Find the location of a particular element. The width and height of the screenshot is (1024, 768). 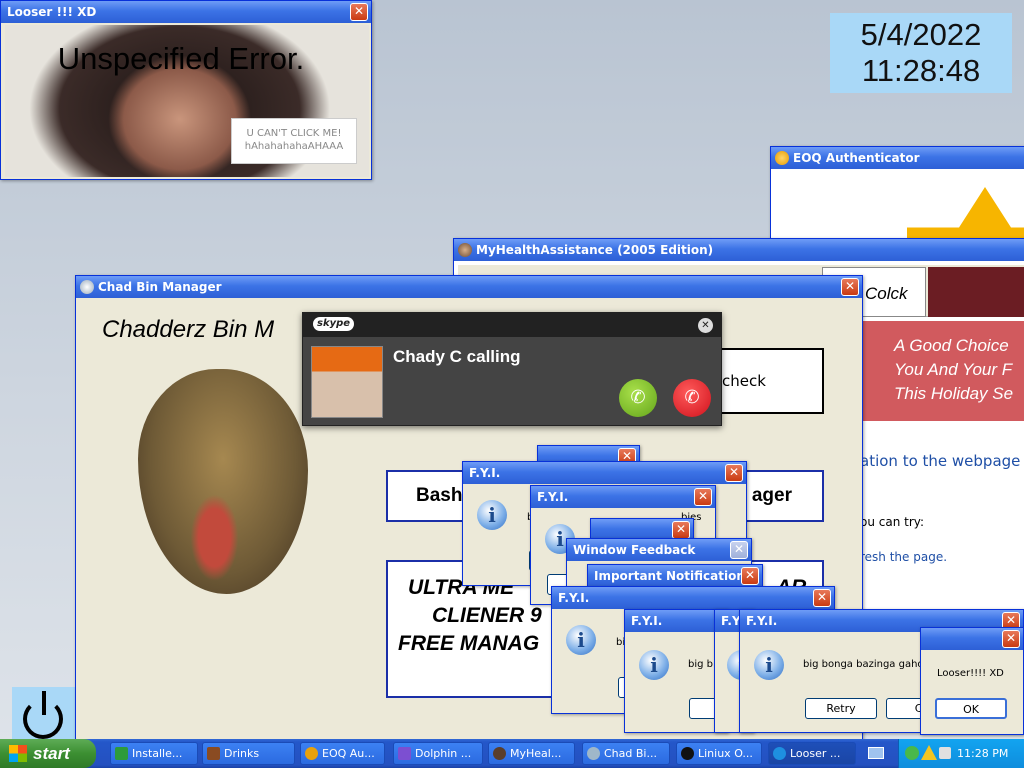

fyi3-title: F.Y.I. is located at coordinates (574, 598).